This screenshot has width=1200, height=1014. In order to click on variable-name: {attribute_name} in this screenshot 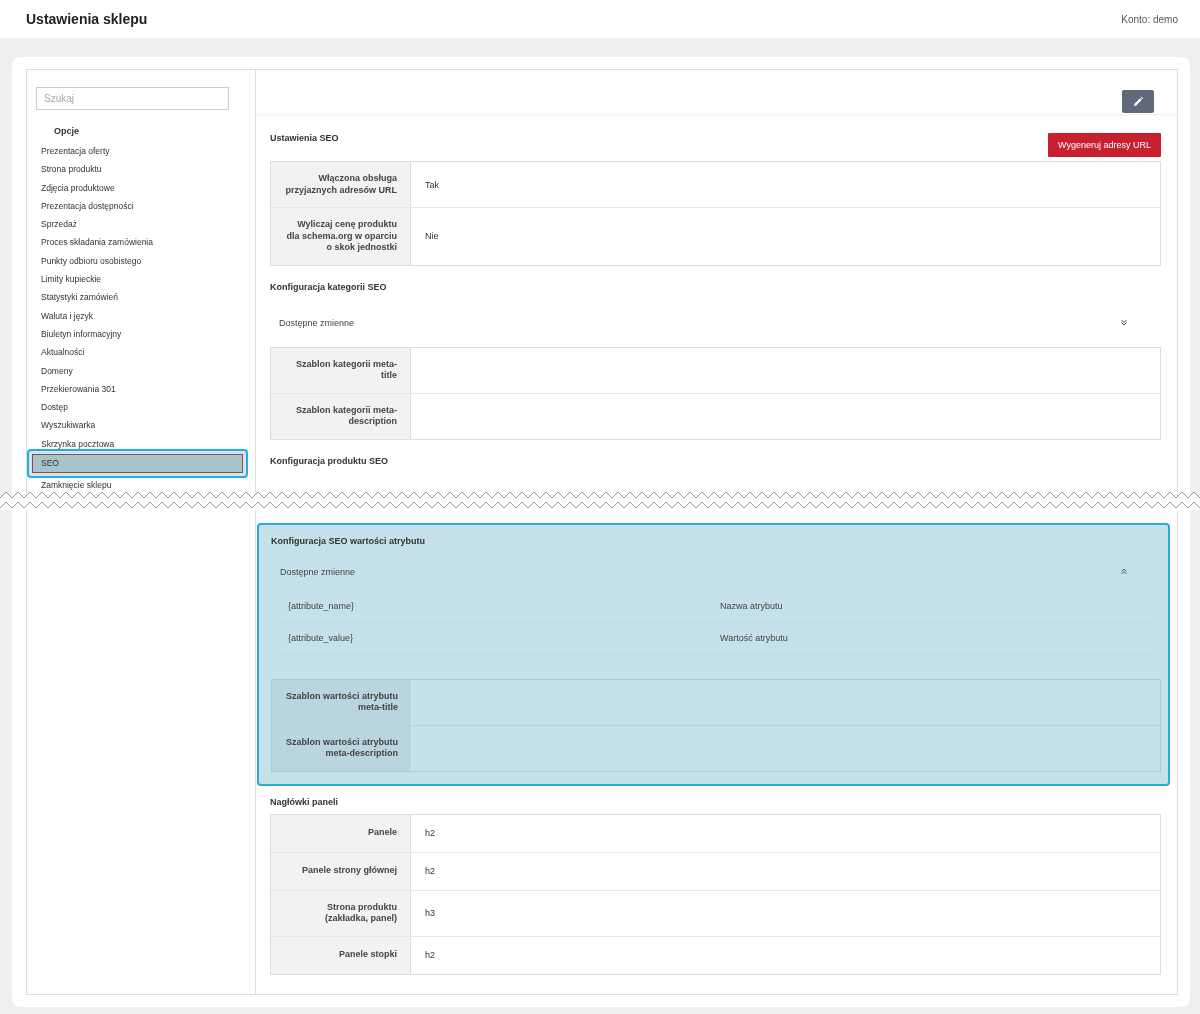, I will do `click(322, 606)`.